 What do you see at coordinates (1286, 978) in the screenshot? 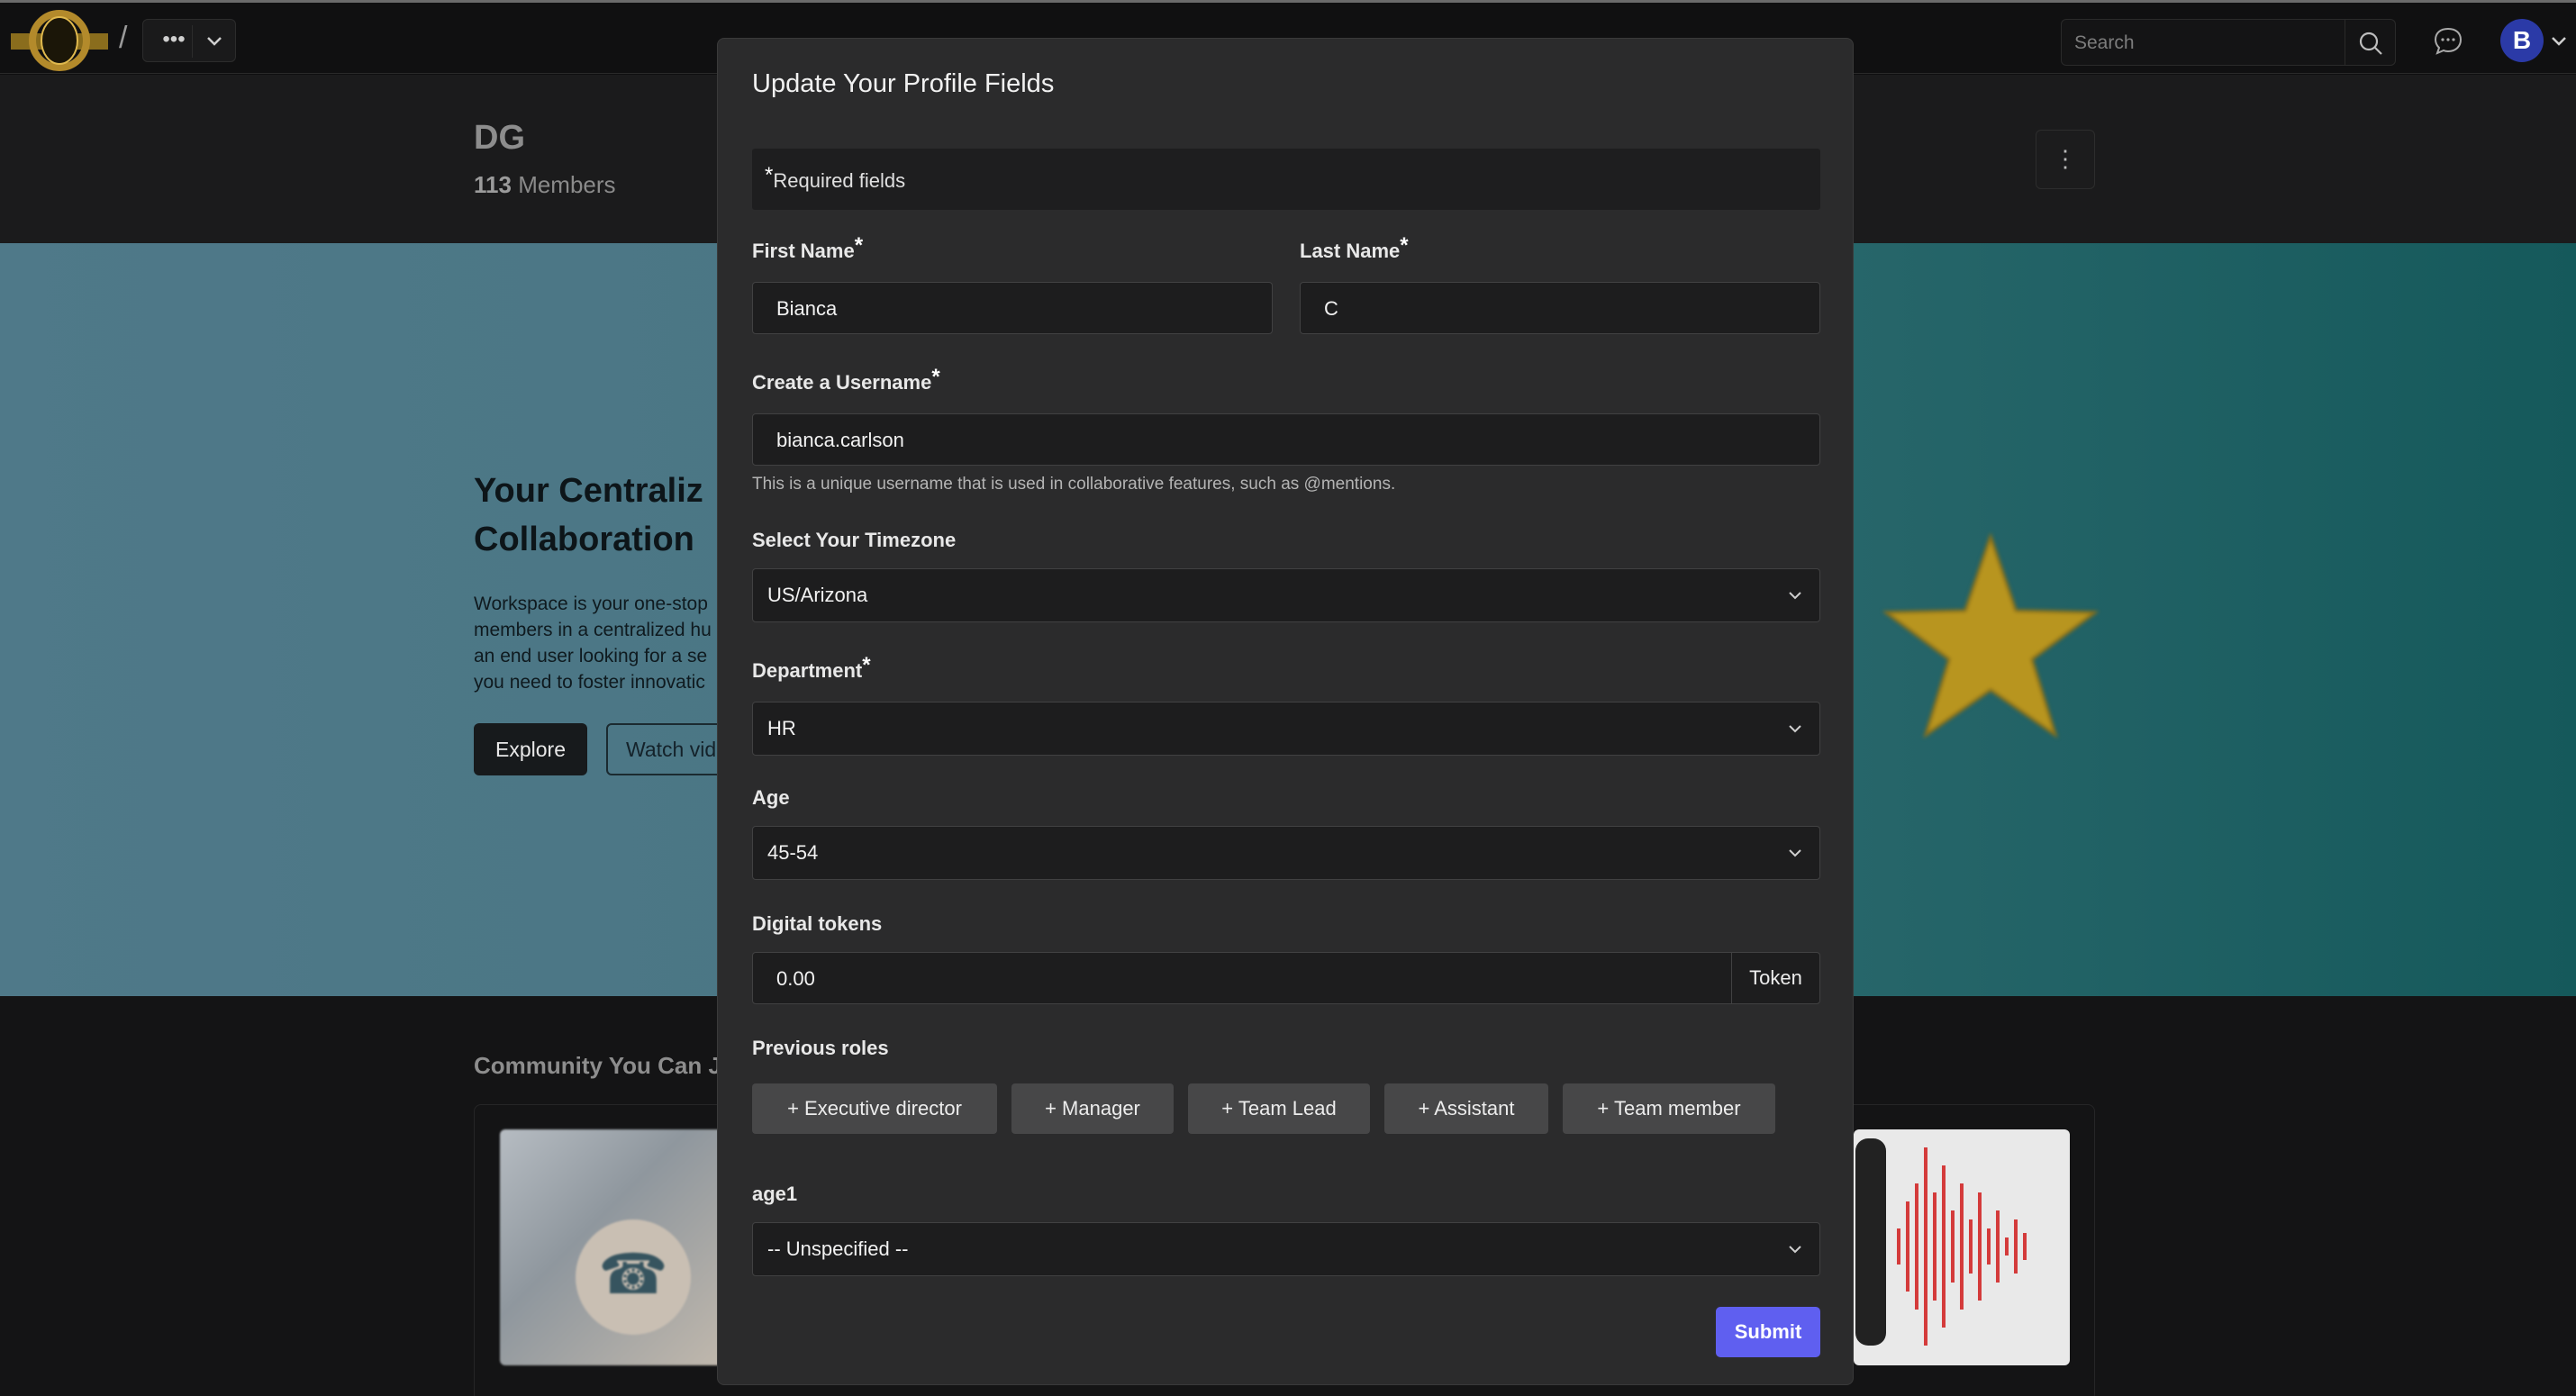
I see `digital-tokens-input: 0.00 Token` at bounding box center [1286, 978].